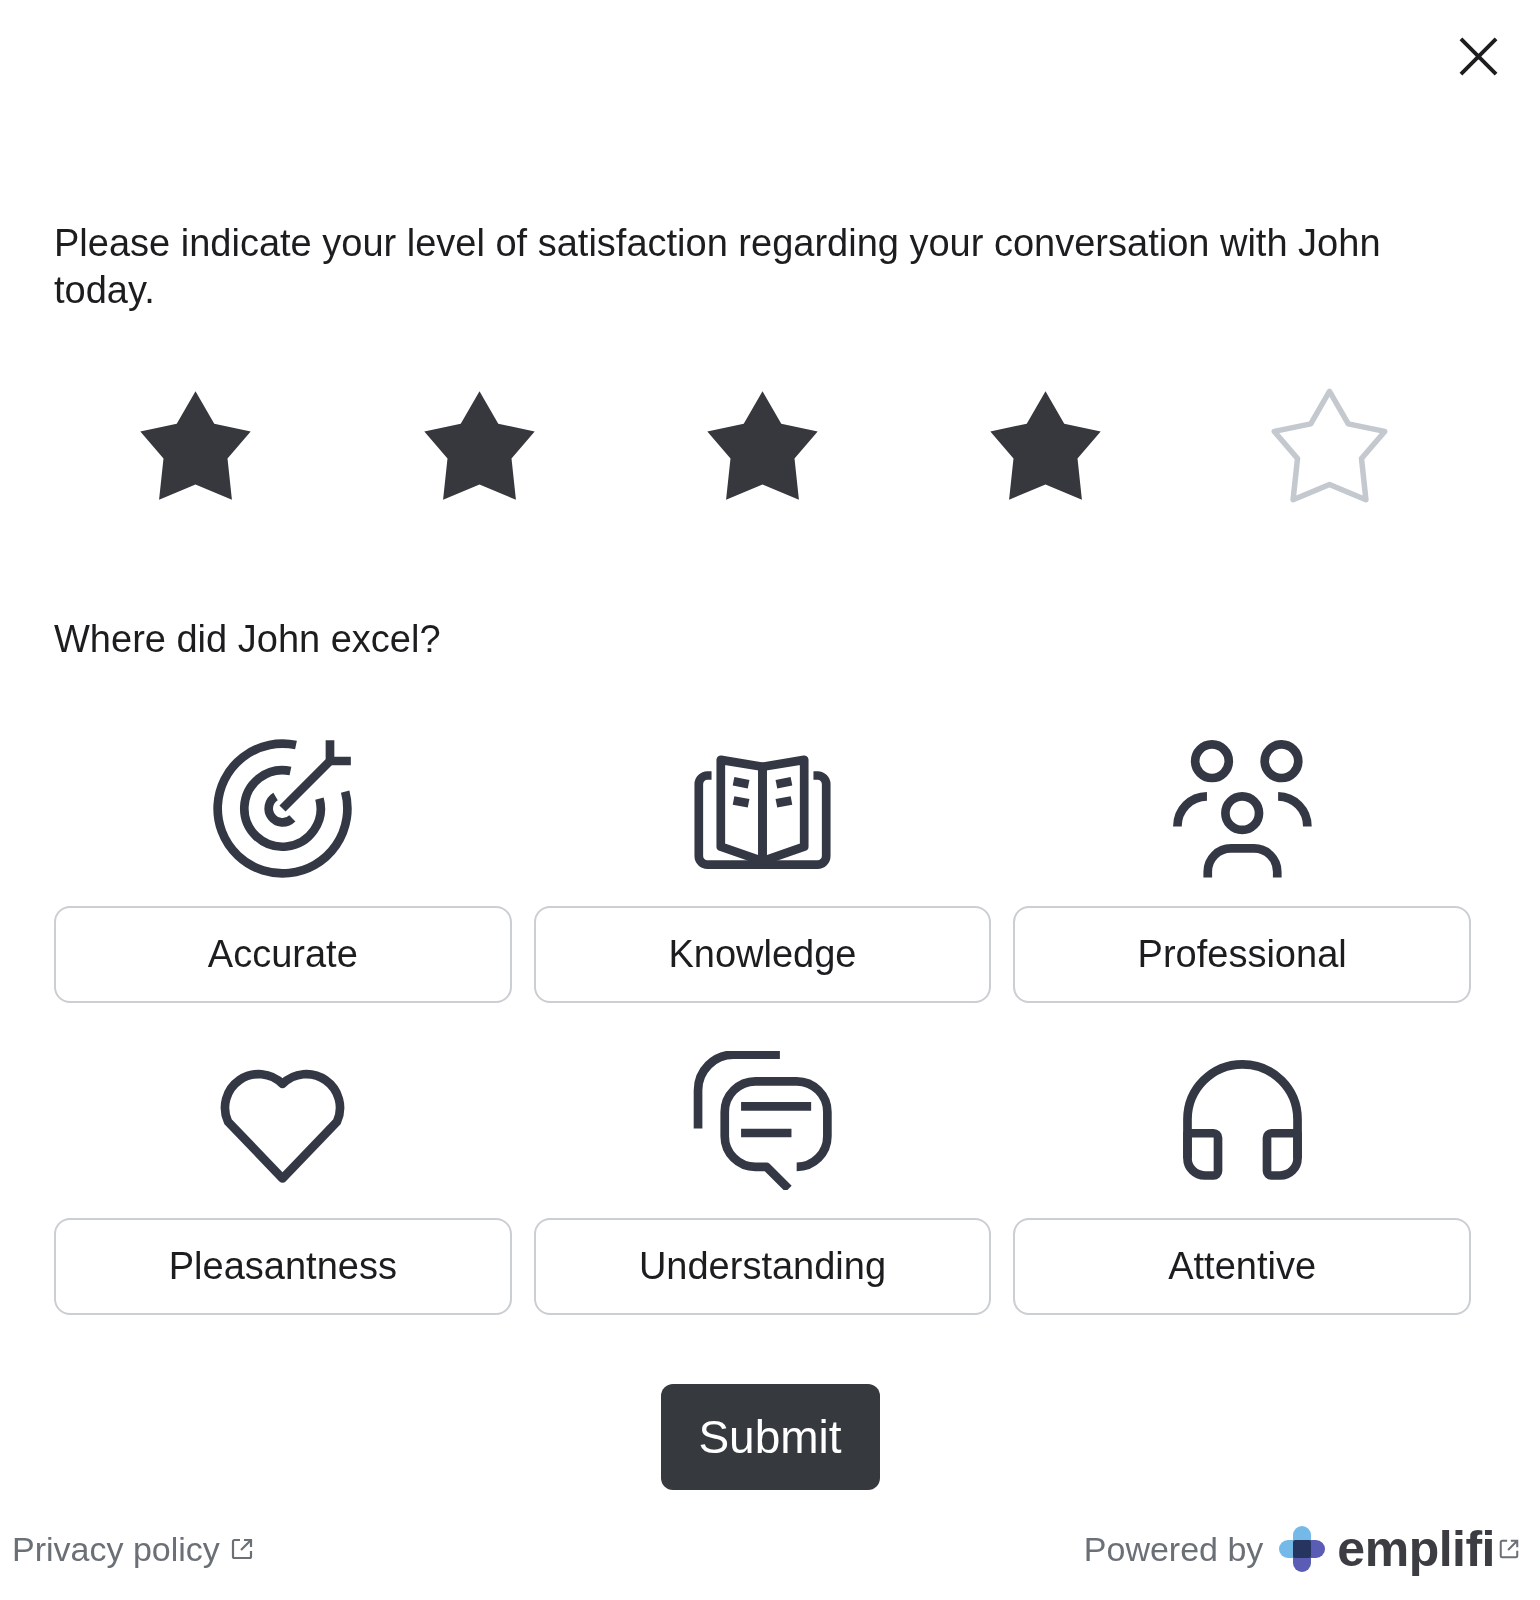 Image resolution: width=1540 pixels, height=1600 pixels. What do you see at coordinates (248, 639) in the screenshot?
I see `question-text: Where did John excel?` at bounding box center [248, 639].